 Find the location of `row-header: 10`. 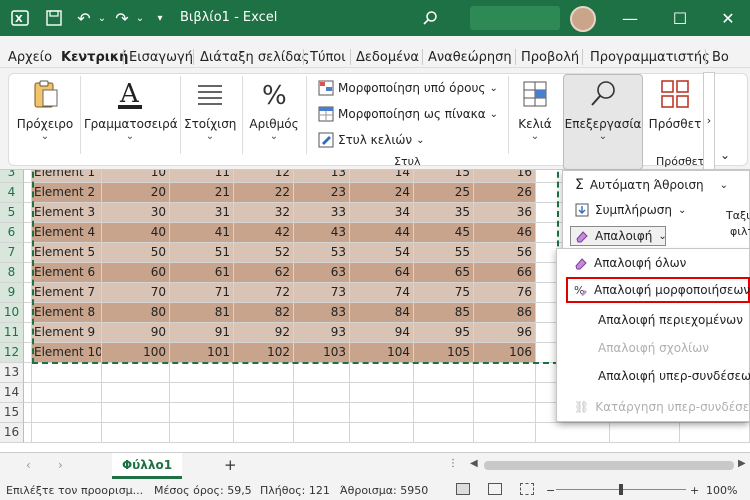

row-header: 10 is located at coordinates (12, 313).